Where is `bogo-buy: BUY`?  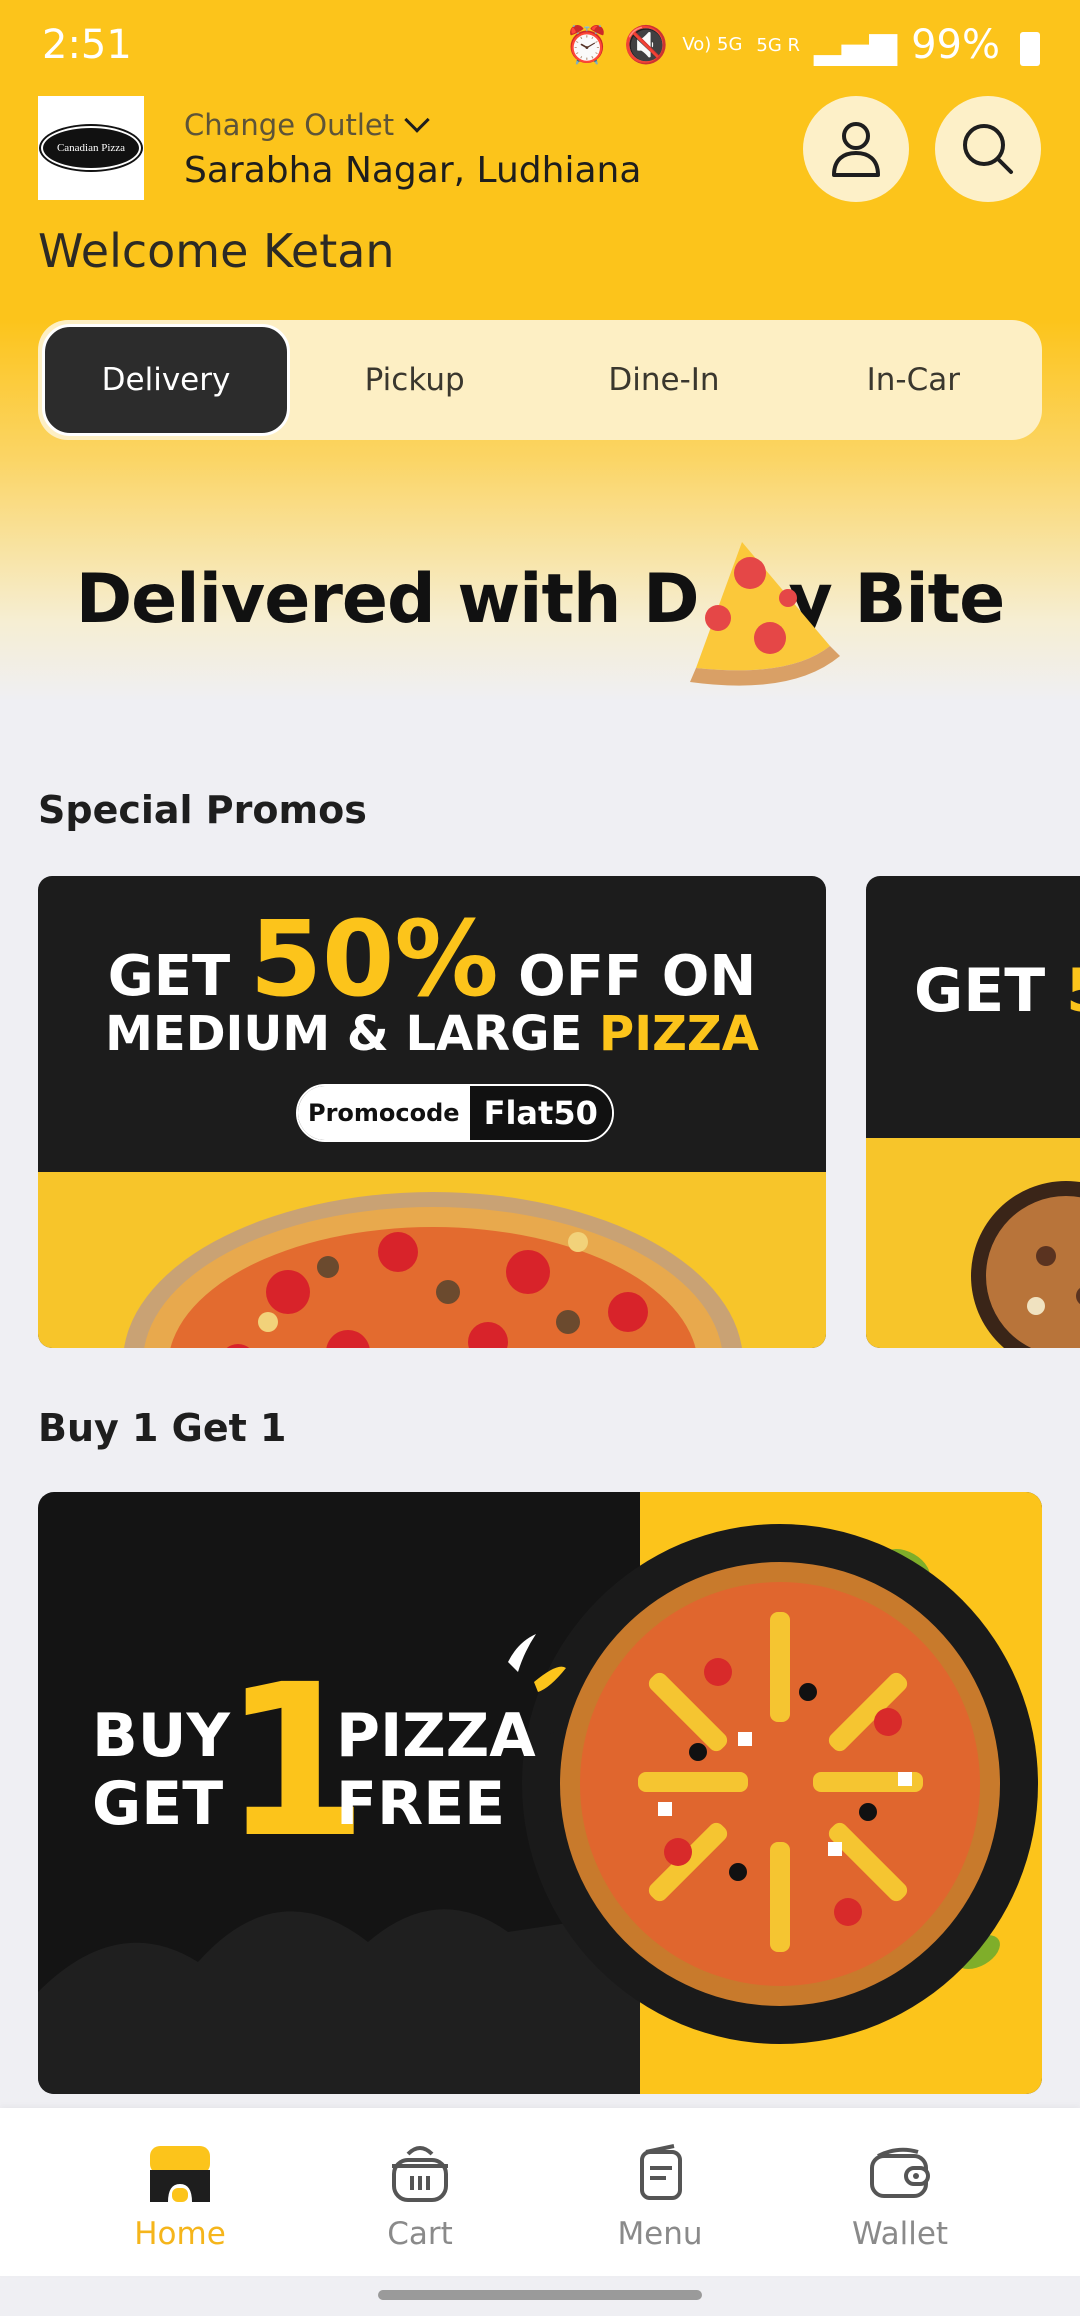
bogo-buy: BUY is located at coordinates (161, 1736).